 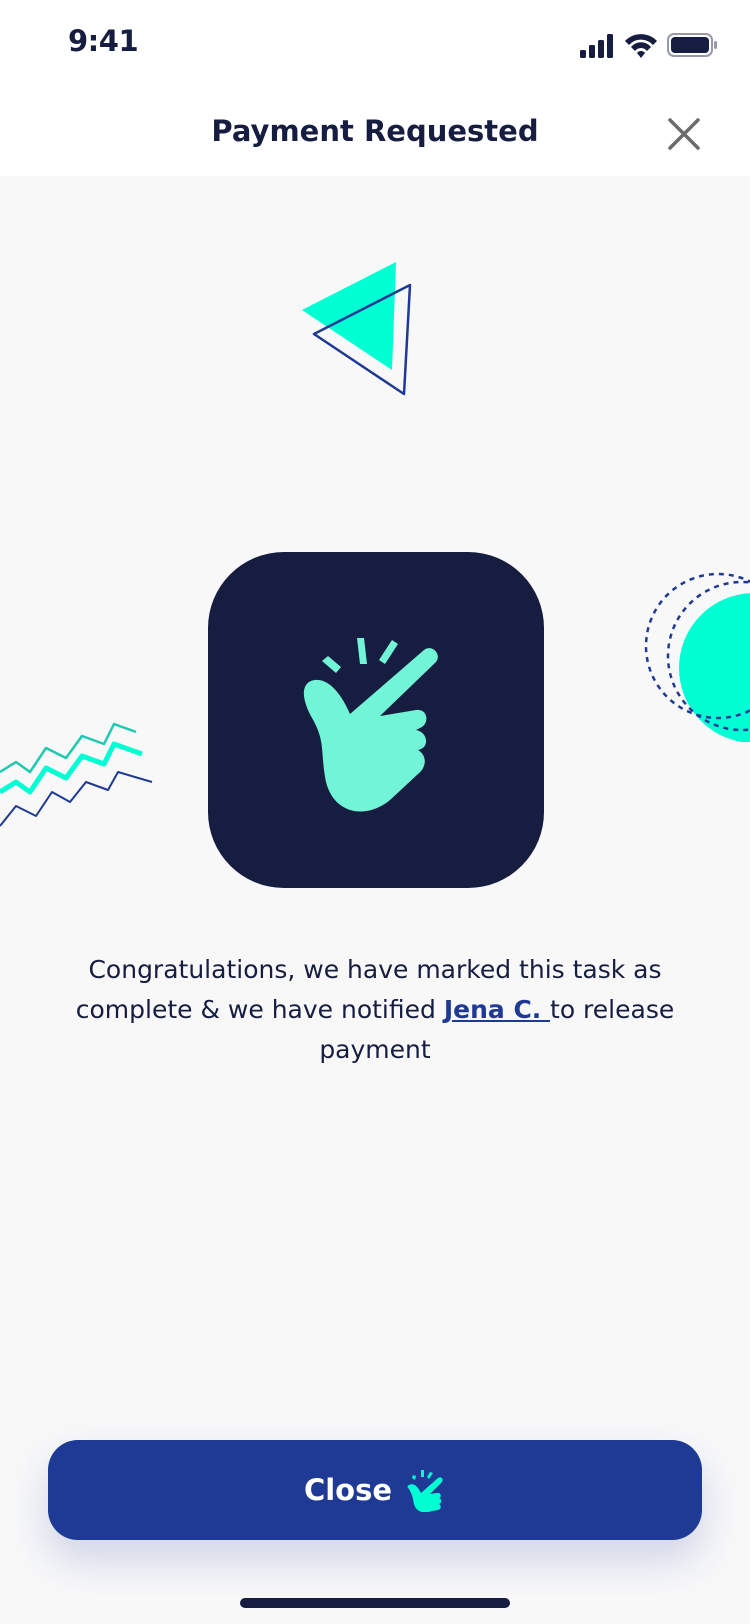 I want to click on home-indicator, so click(x=375, y=1603).